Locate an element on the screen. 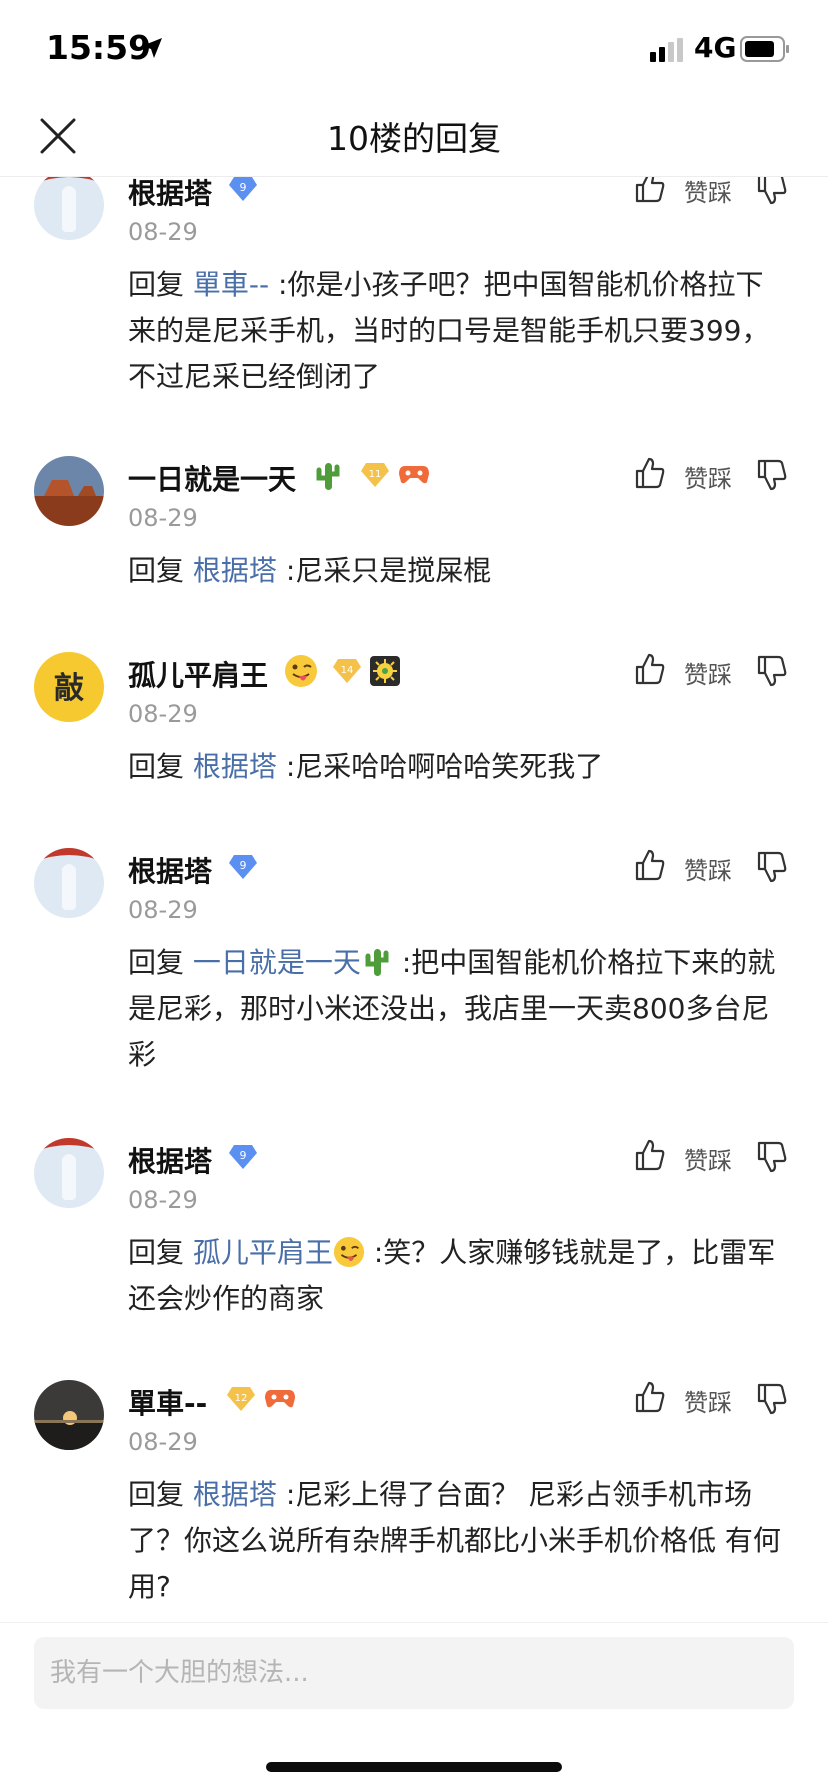 The height and width of the screenshot is (1792, 828). avatar: 敲 is located at coordinates (69, 687).